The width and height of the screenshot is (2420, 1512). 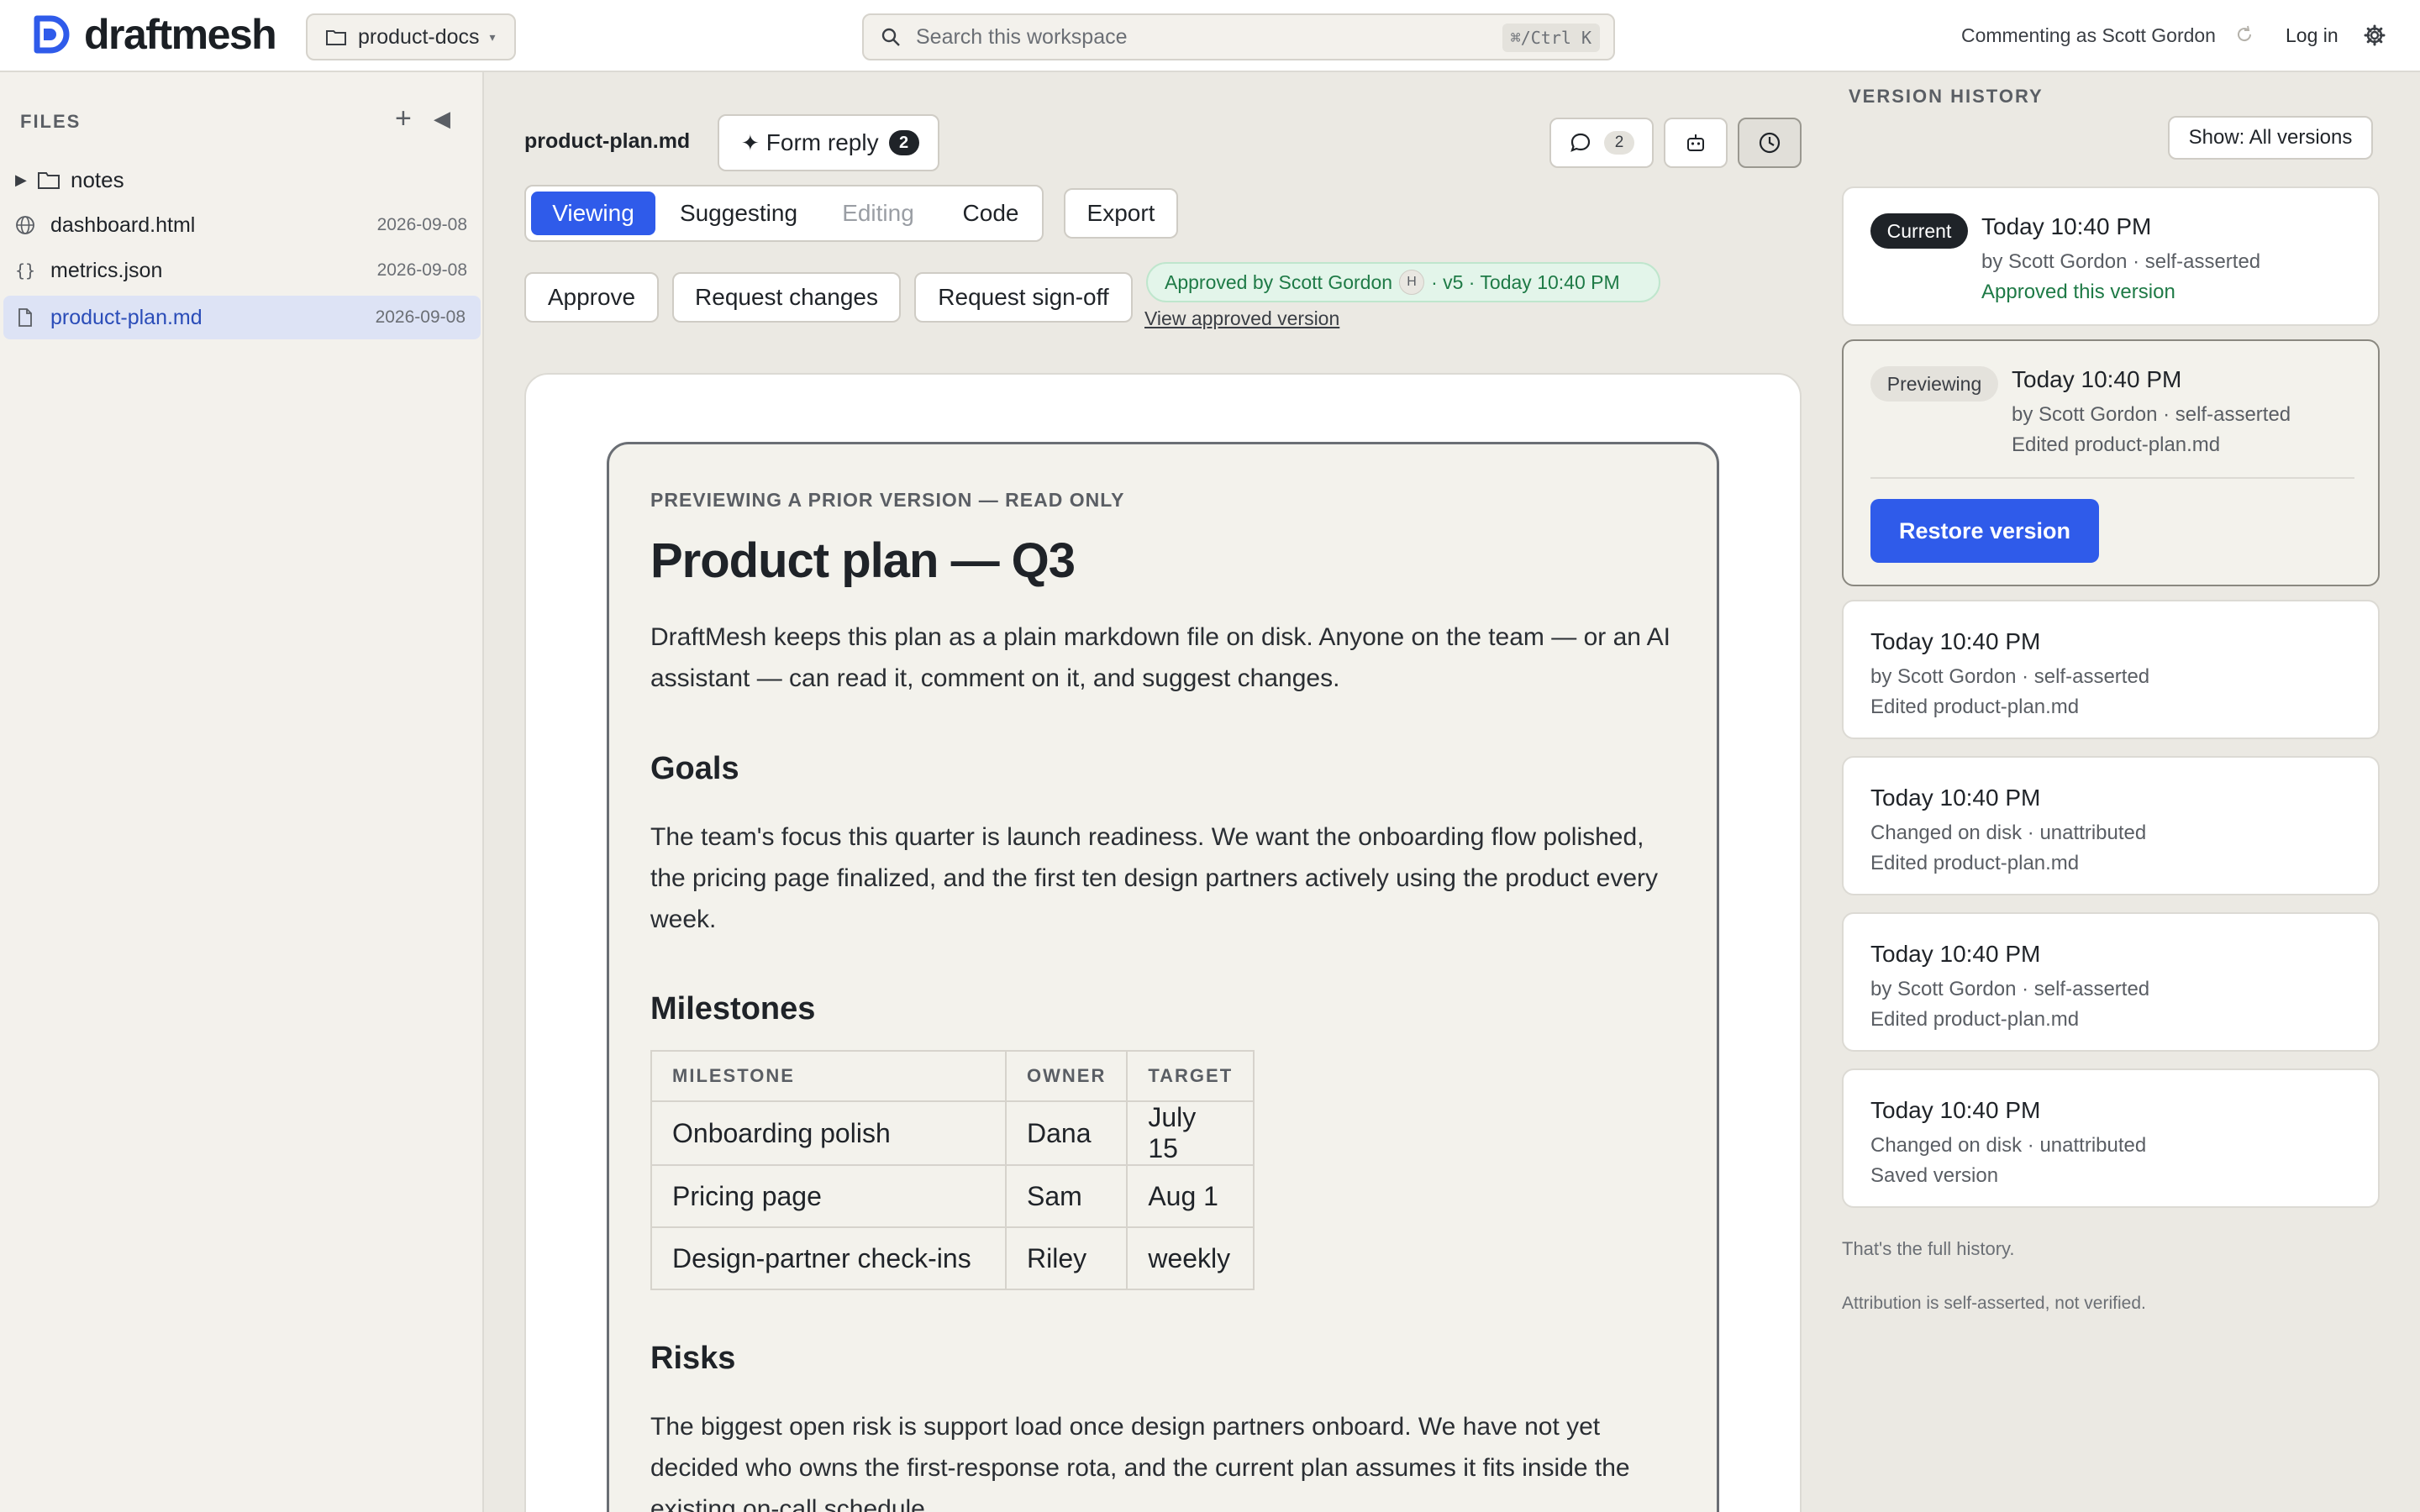 What do you see at coordinates (1279, 281) in the screenshot?
I see `approved-by-text: Approved by Scott Gordon` at bounding box center [1279, 281].